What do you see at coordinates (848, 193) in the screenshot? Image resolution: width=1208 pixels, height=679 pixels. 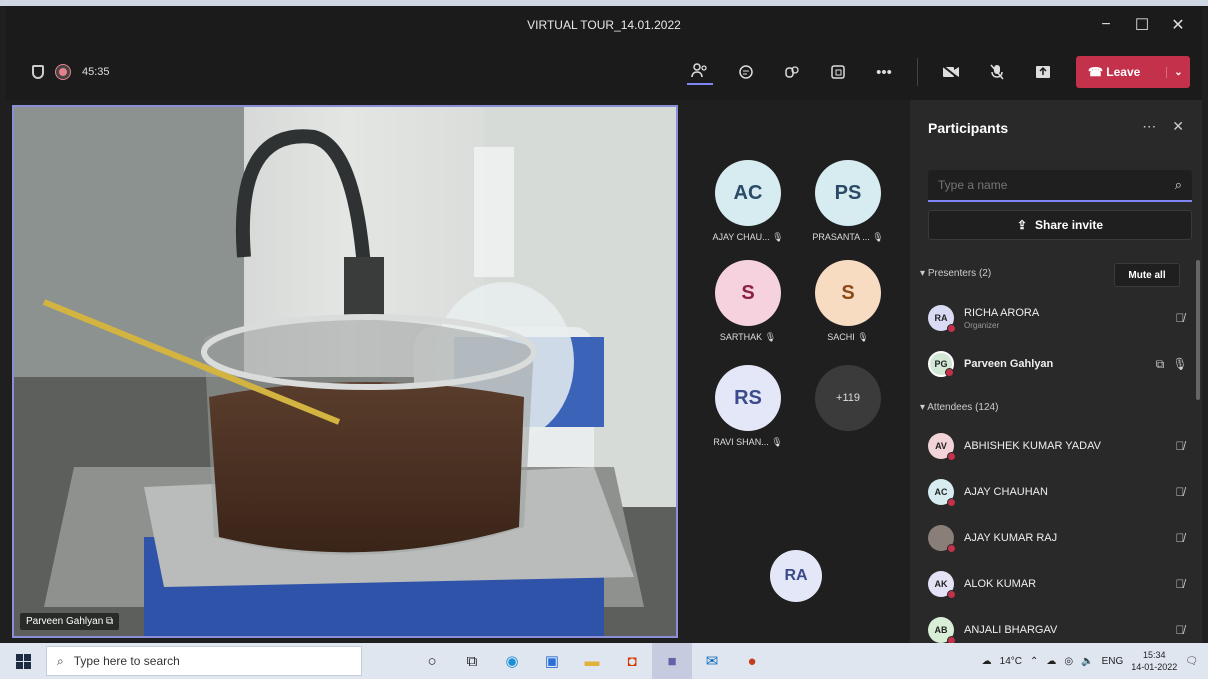 I see `avatar: PS` at bounding box center [848, 193].